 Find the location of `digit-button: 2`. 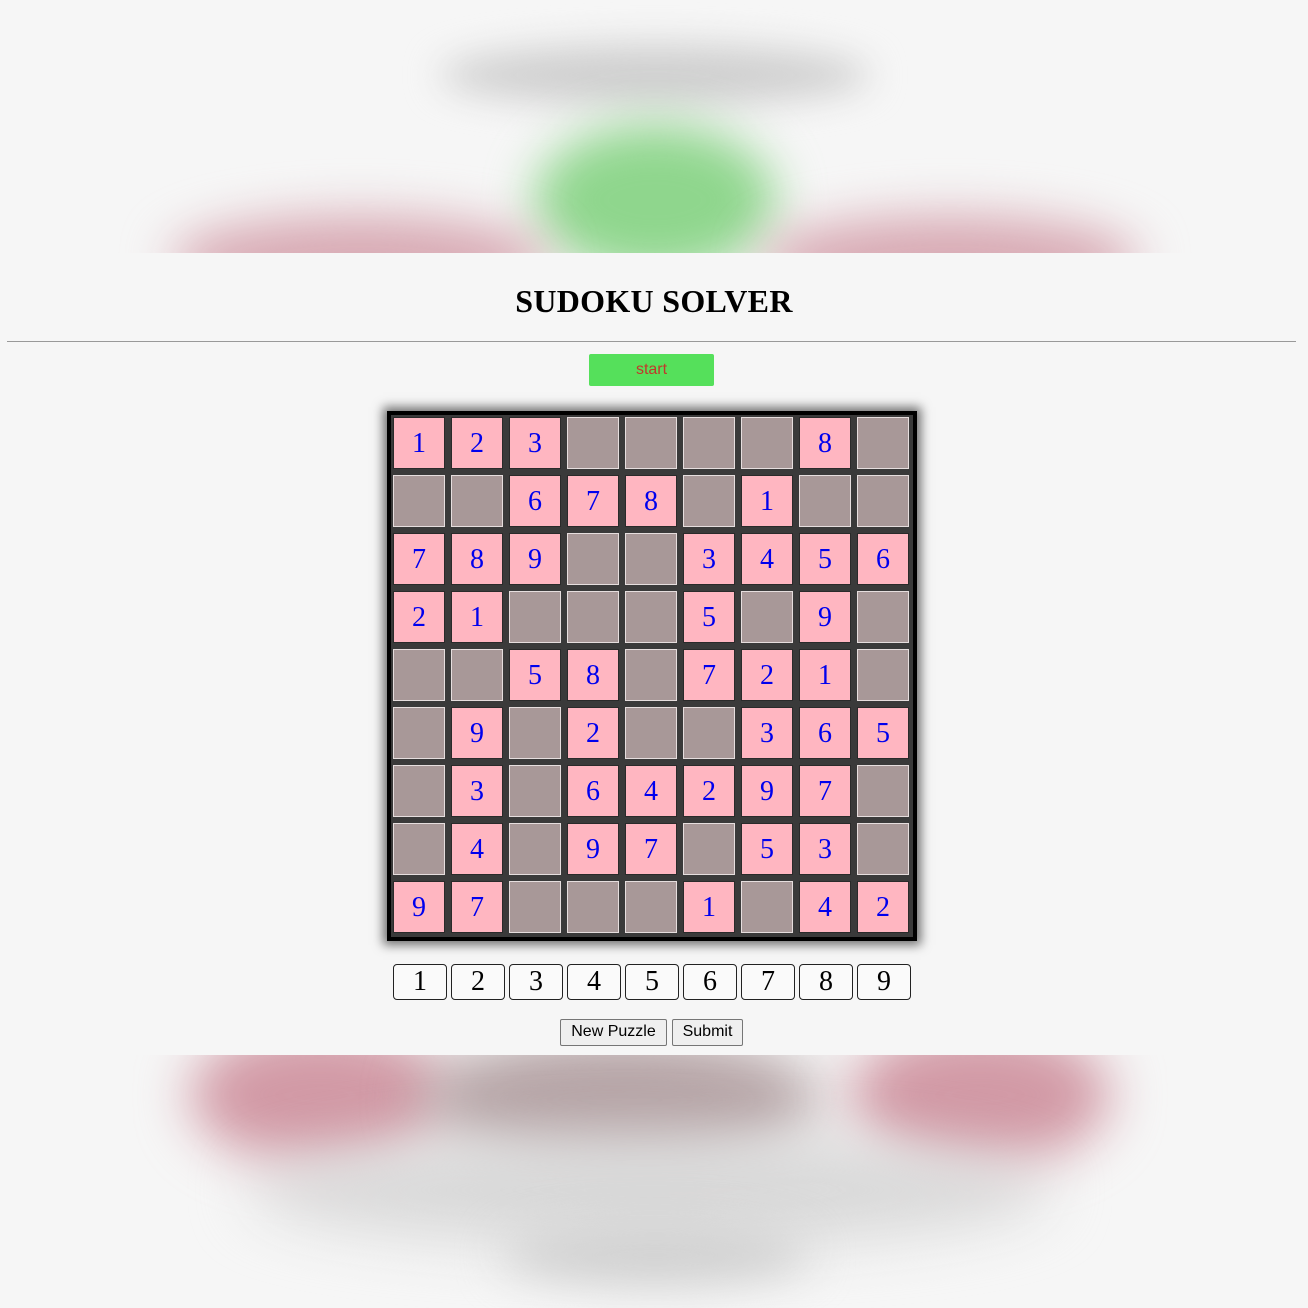

digit-button: 2 is located at coordinates (478, 982).